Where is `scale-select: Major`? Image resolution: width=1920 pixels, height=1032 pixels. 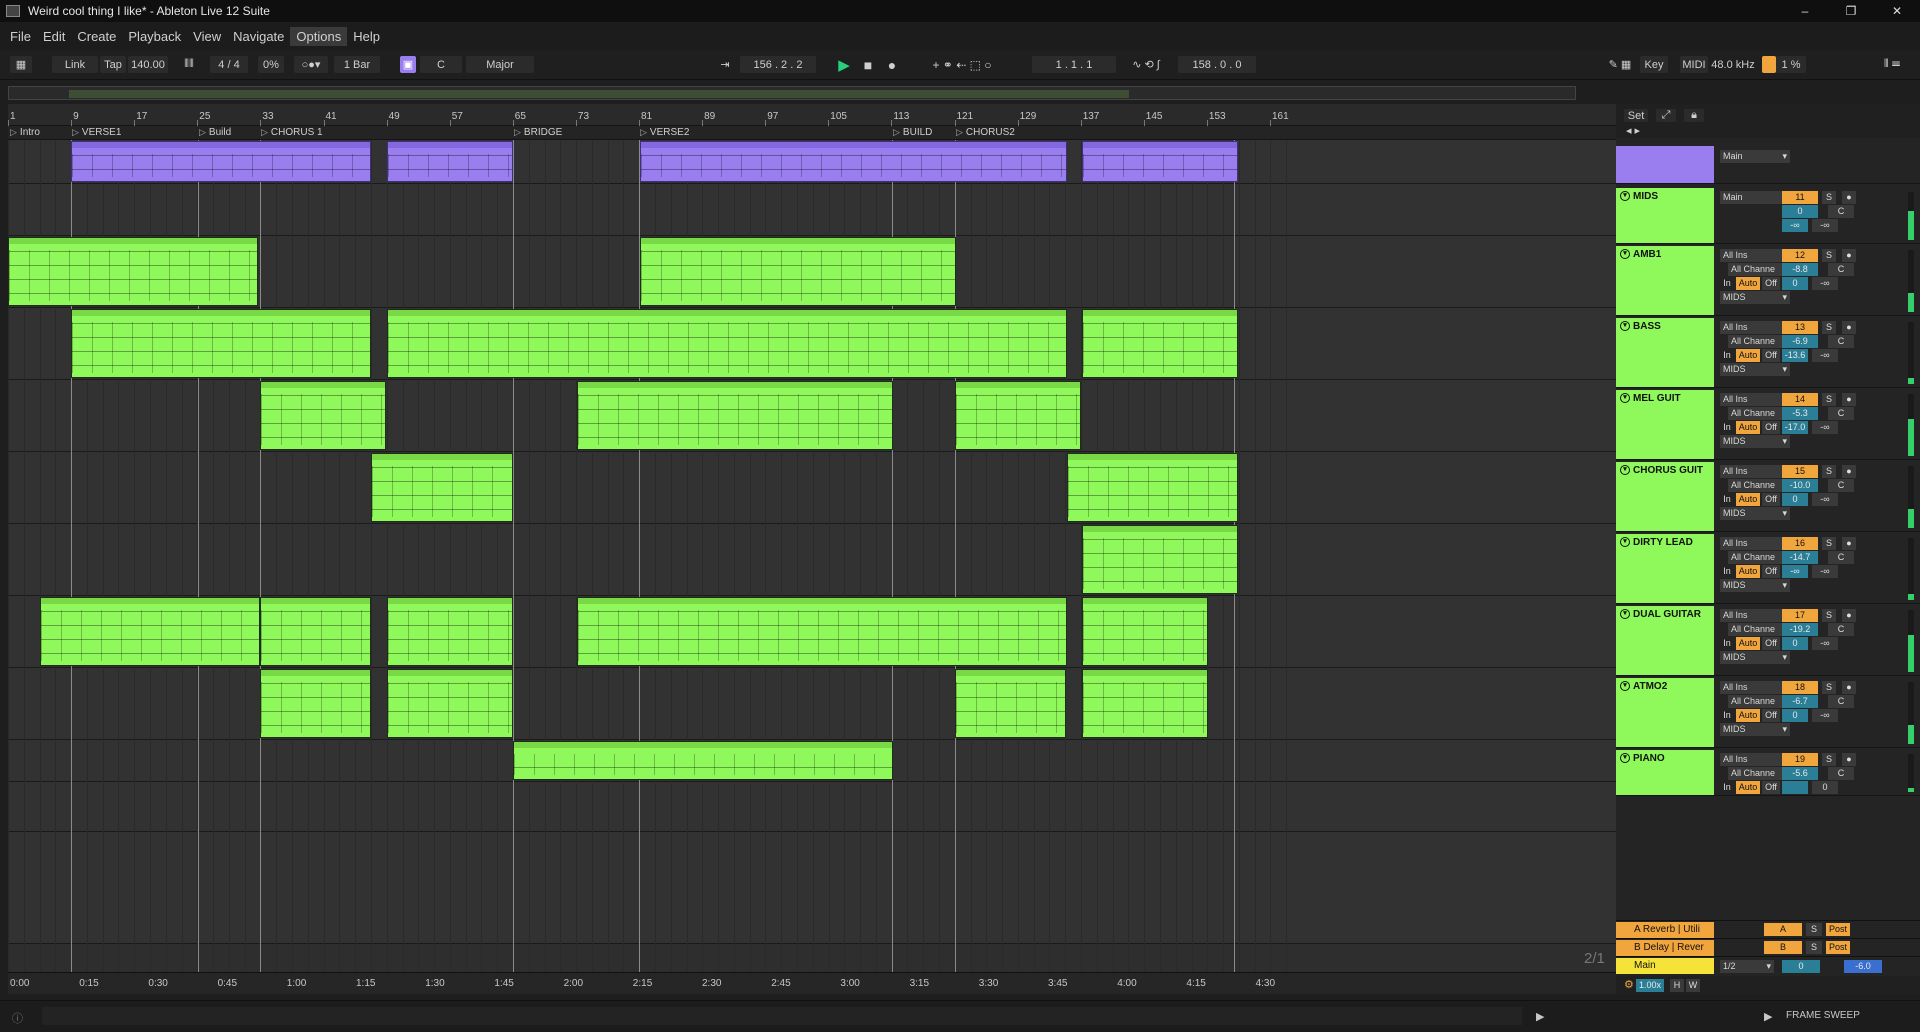
scale-select: Major is located at coordinates (500, 64).